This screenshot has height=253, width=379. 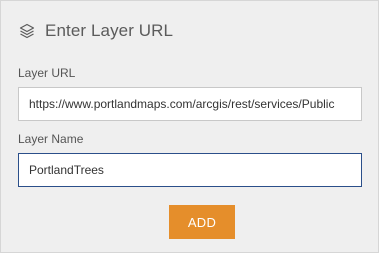 I want to click on layer-name-input, so click(x=190, y=170).